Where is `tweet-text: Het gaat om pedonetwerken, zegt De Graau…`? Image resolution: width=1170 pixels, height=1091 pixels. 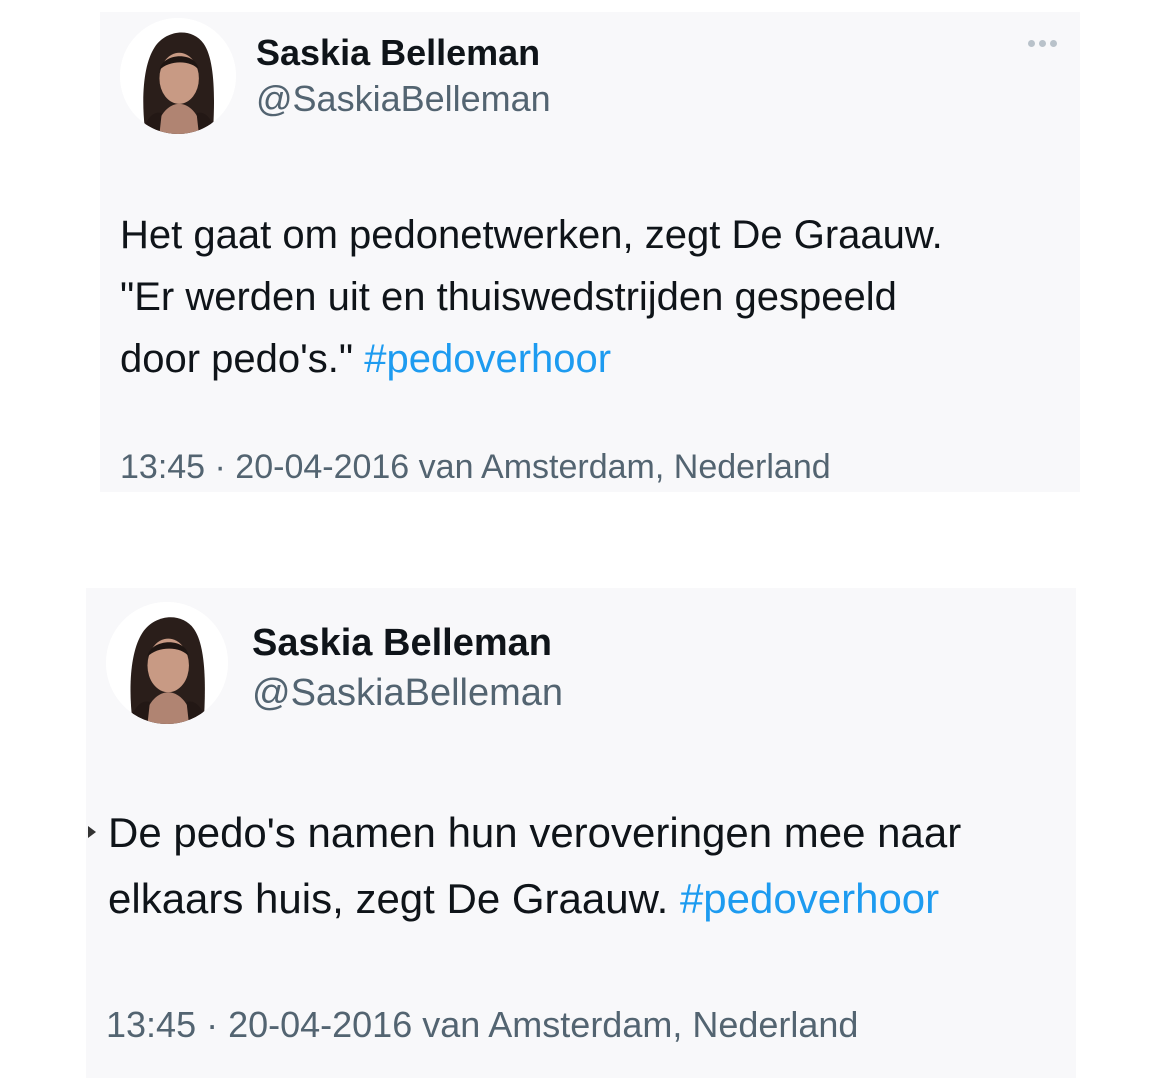 tweet-text: Het gaat om pedonetwerken, zegt De Graau… is located at coordinates (531, 297).